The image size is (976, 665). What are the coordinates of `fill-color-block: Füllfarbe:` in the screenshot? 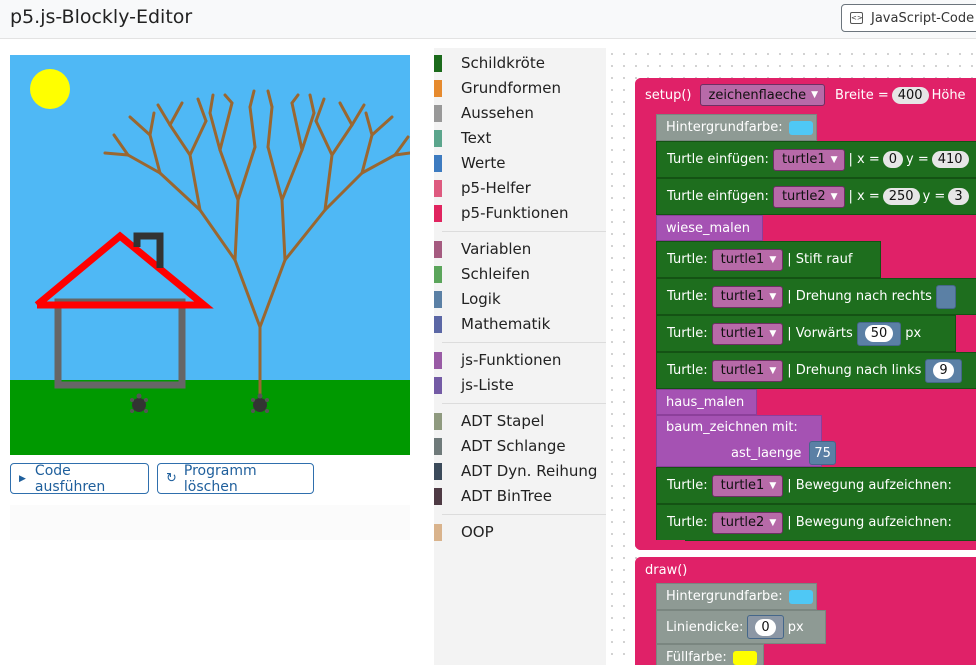 It's located at (710, 654).